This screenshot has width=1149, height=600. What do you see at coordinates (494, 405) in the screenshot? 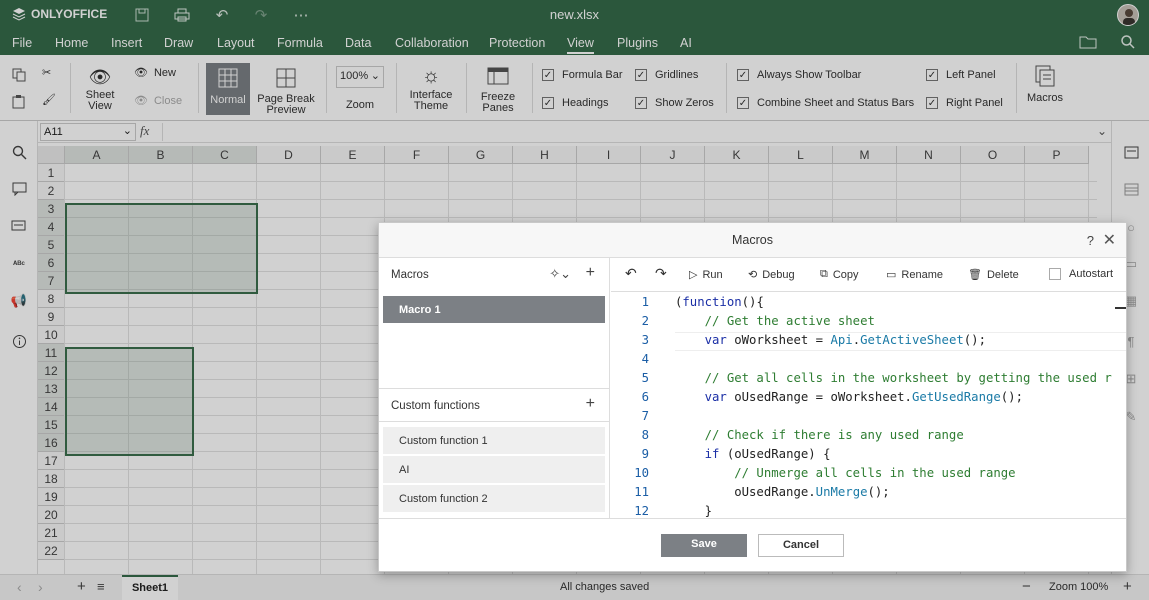
I see `custom-functions-header: Custom functions +` at bounding box center [494, 405].